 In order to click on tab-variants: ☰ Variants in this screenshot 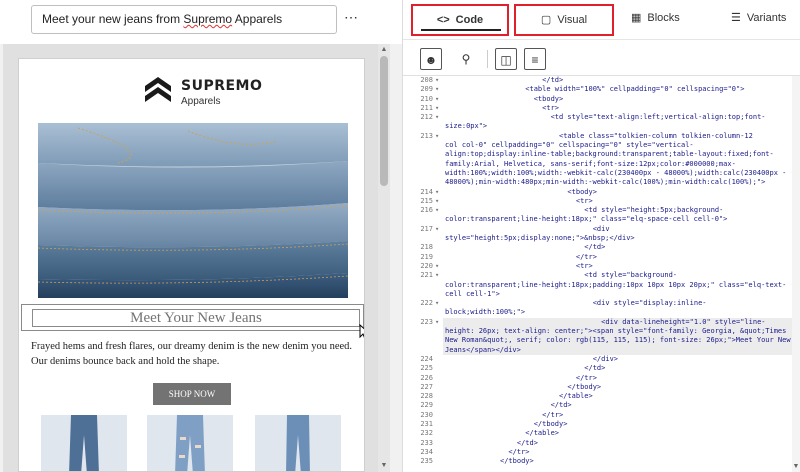, I will do `click(765, 20)`.